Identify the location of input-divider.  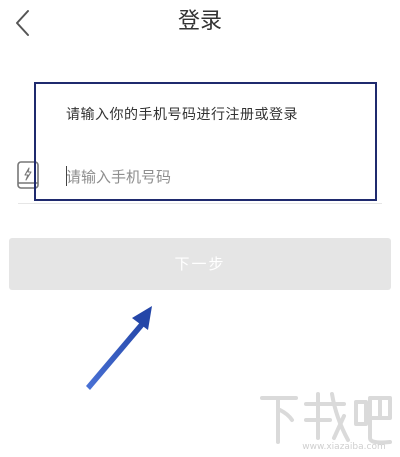
(200, 203).